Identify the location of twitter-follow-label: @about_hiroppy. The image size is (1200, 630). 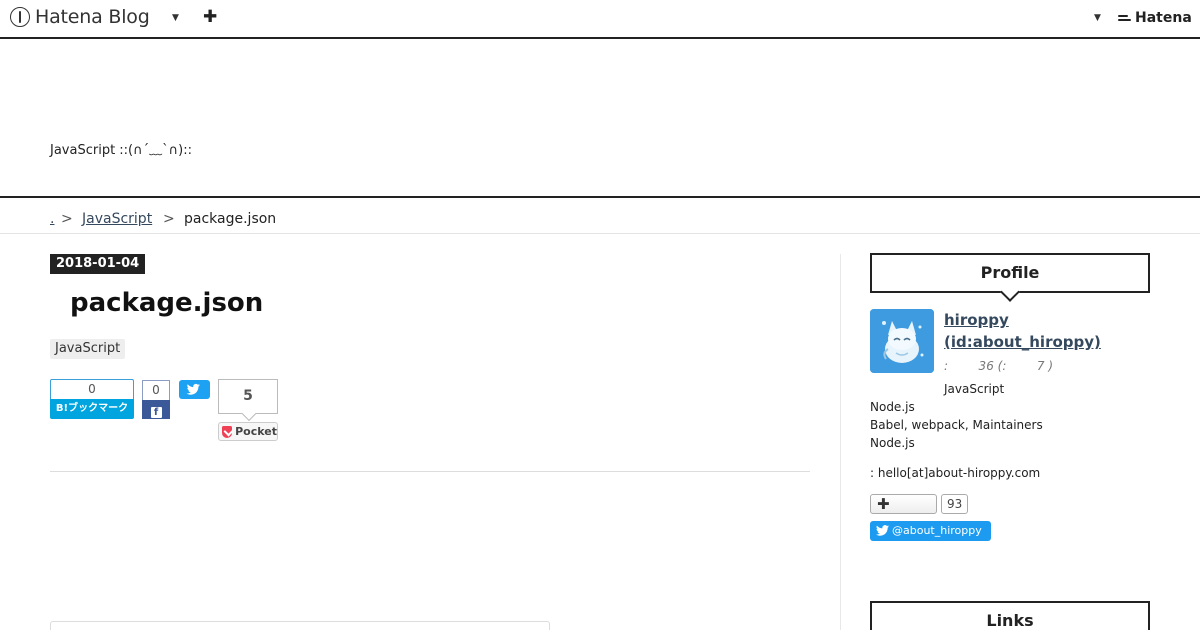
(937, 530).